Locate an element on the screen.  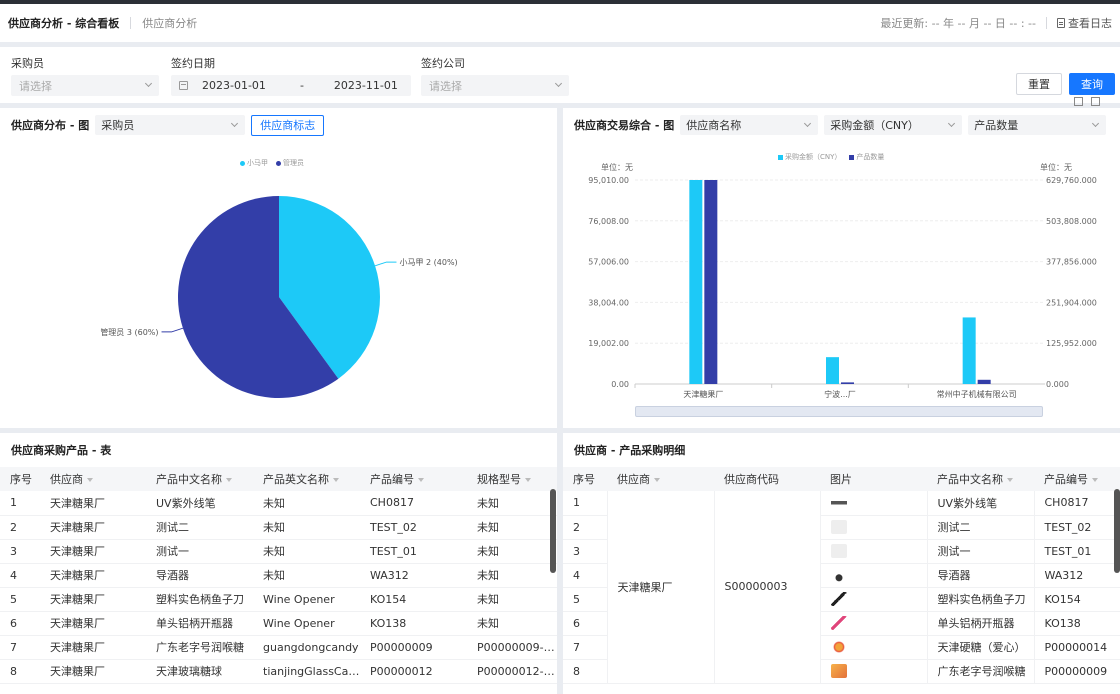
products-table-scrollbar is located at coordinates (553, 531).